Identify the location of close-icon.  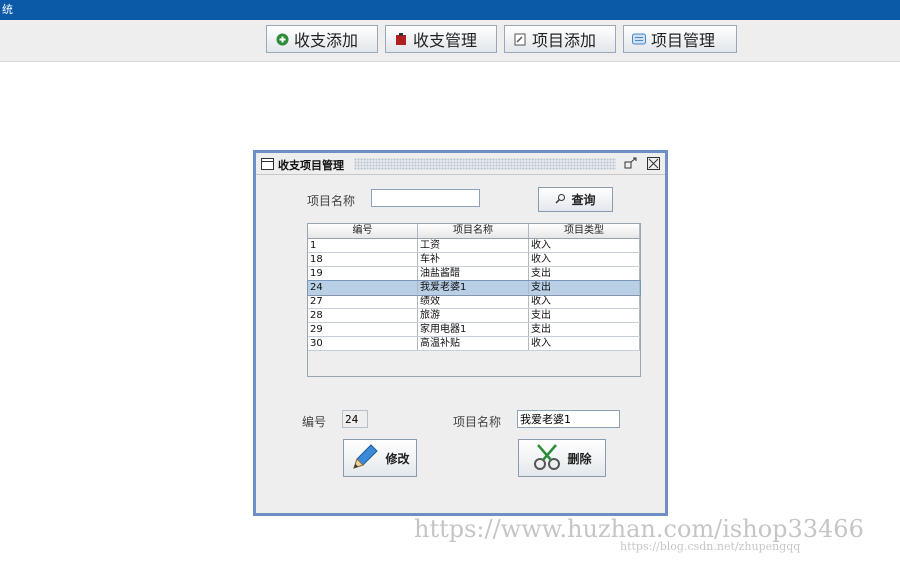
(653, 163).